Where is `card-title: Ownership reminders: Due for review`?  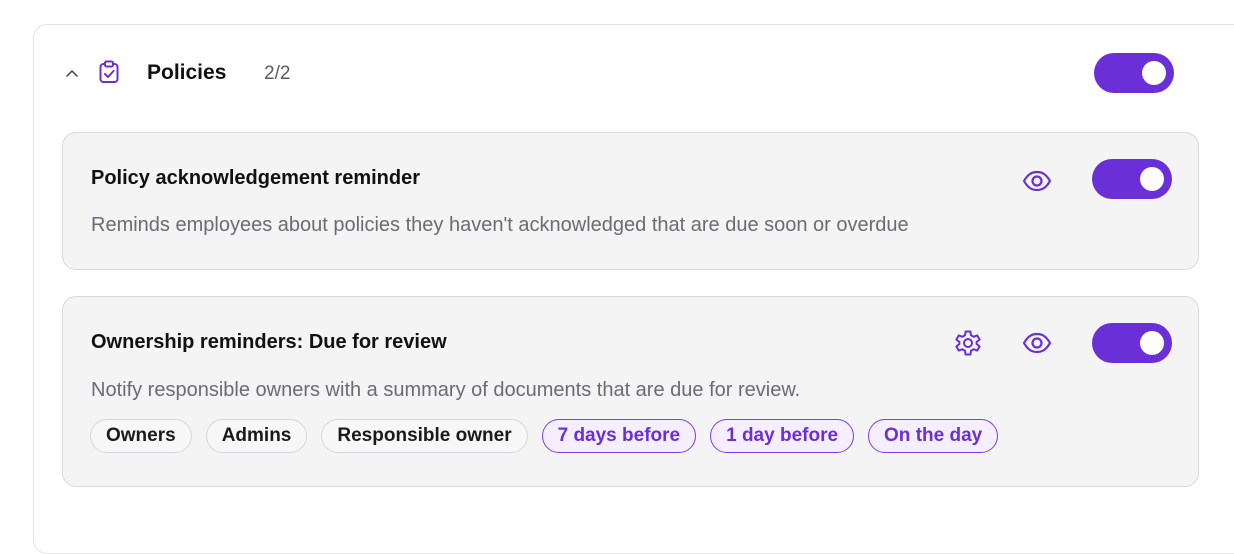 card-title: Ownership reminders: Due for review is located at coordinates (269, 342).